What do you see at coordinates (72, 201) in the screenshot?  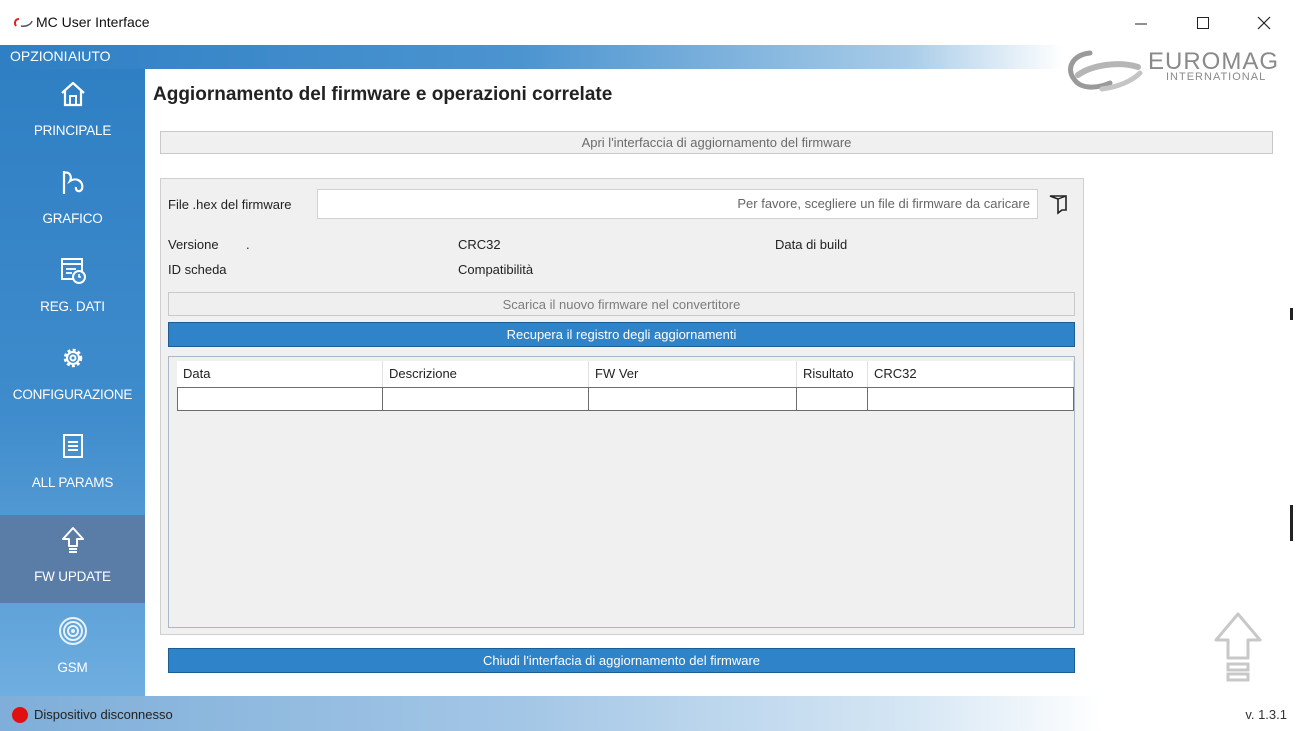 I see `sidebar-item-grafico: GRAFICO` at bounding box center [72, 201].